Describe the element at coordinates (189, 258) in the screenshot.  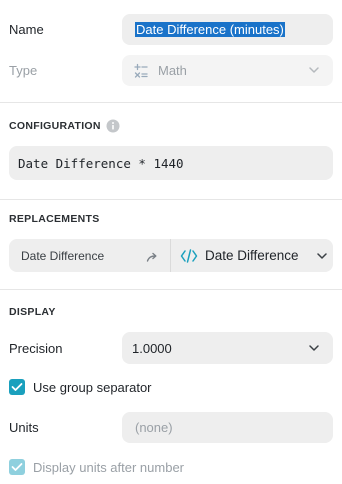
I see `code-icon` at that location.